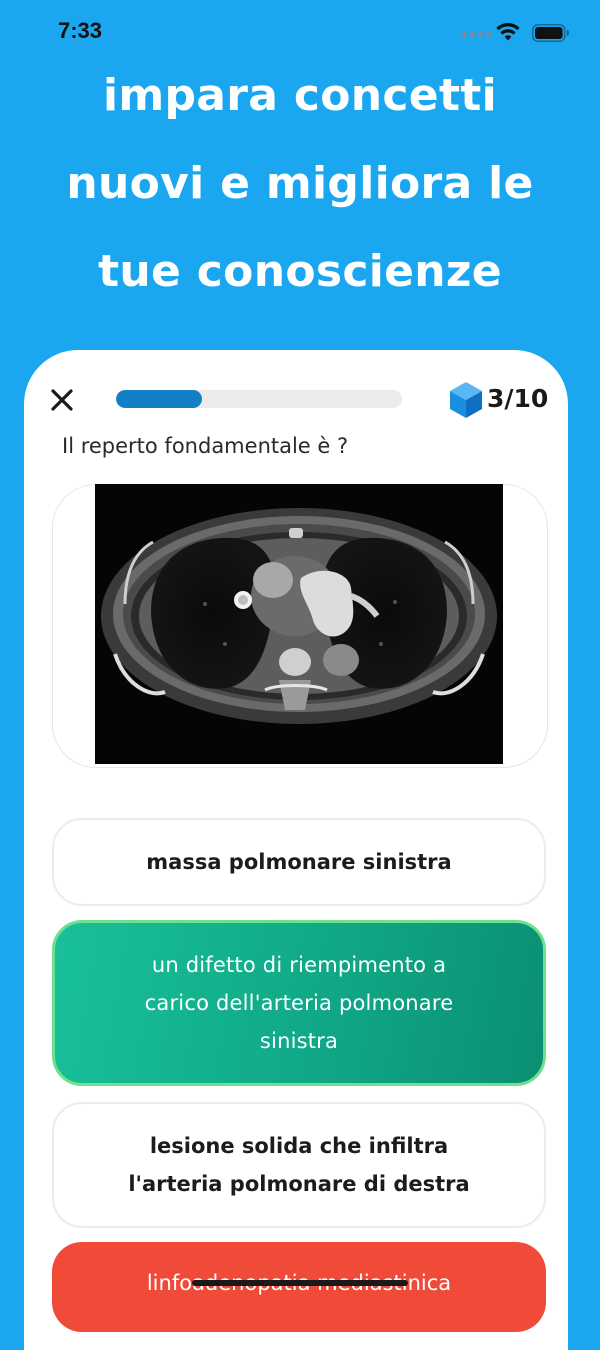 The height and width of the screenshot is (1350, 600). I want to click on close-icon, so click(62, 400).